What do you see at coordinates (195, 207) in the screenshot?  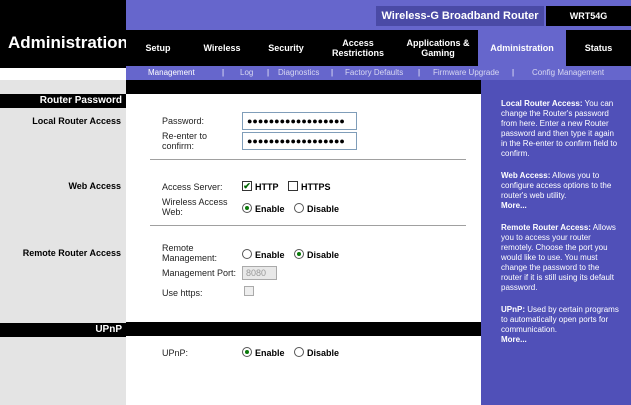 I see `wireless-access-web-label: Wireless Access Web:` at bounding box center [195, 207].